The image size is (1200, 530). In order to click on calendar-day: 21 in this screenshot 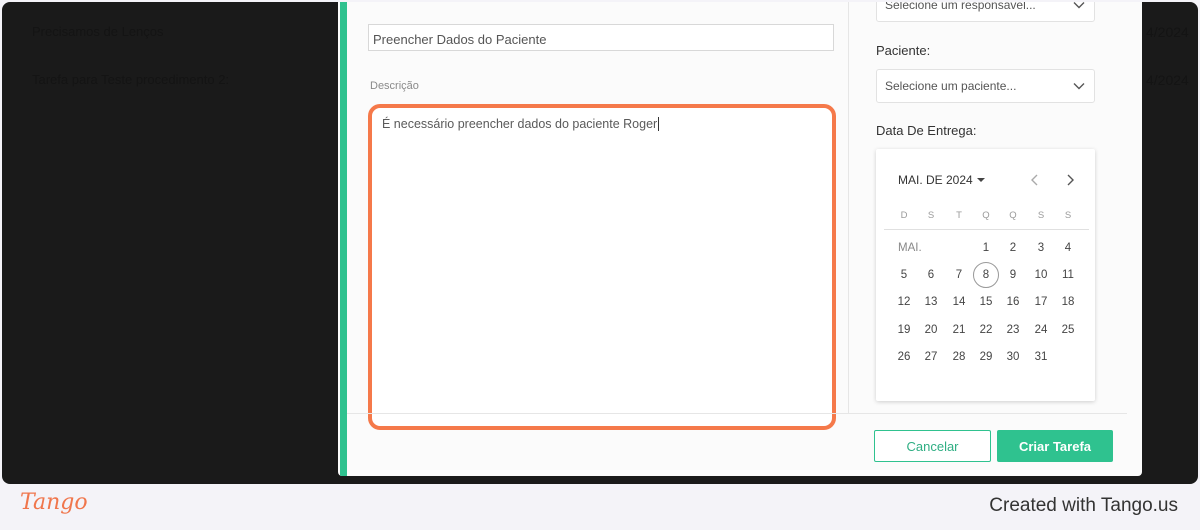, I will do `click(959, 330)`.